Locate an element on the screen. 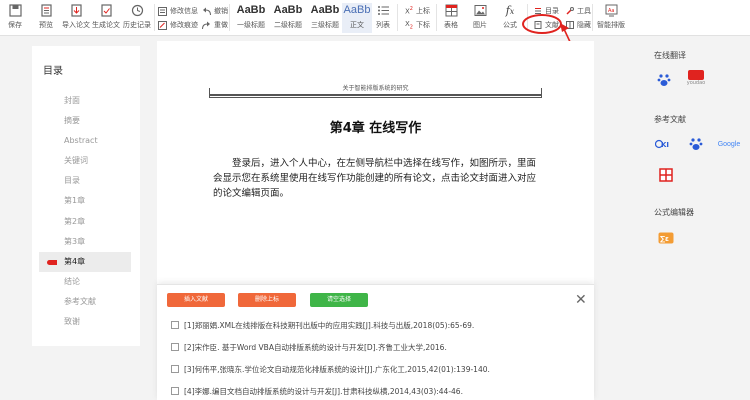  header-rule-thin is located at coordinates (375, 97).